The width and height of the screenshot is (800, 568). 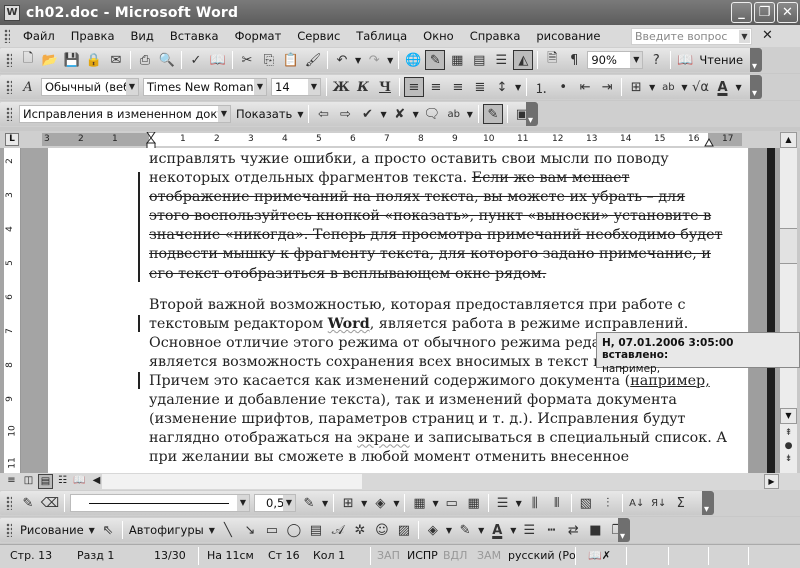 I want to click on status-track-changes: ИСПР, so click(x=422, y=555).